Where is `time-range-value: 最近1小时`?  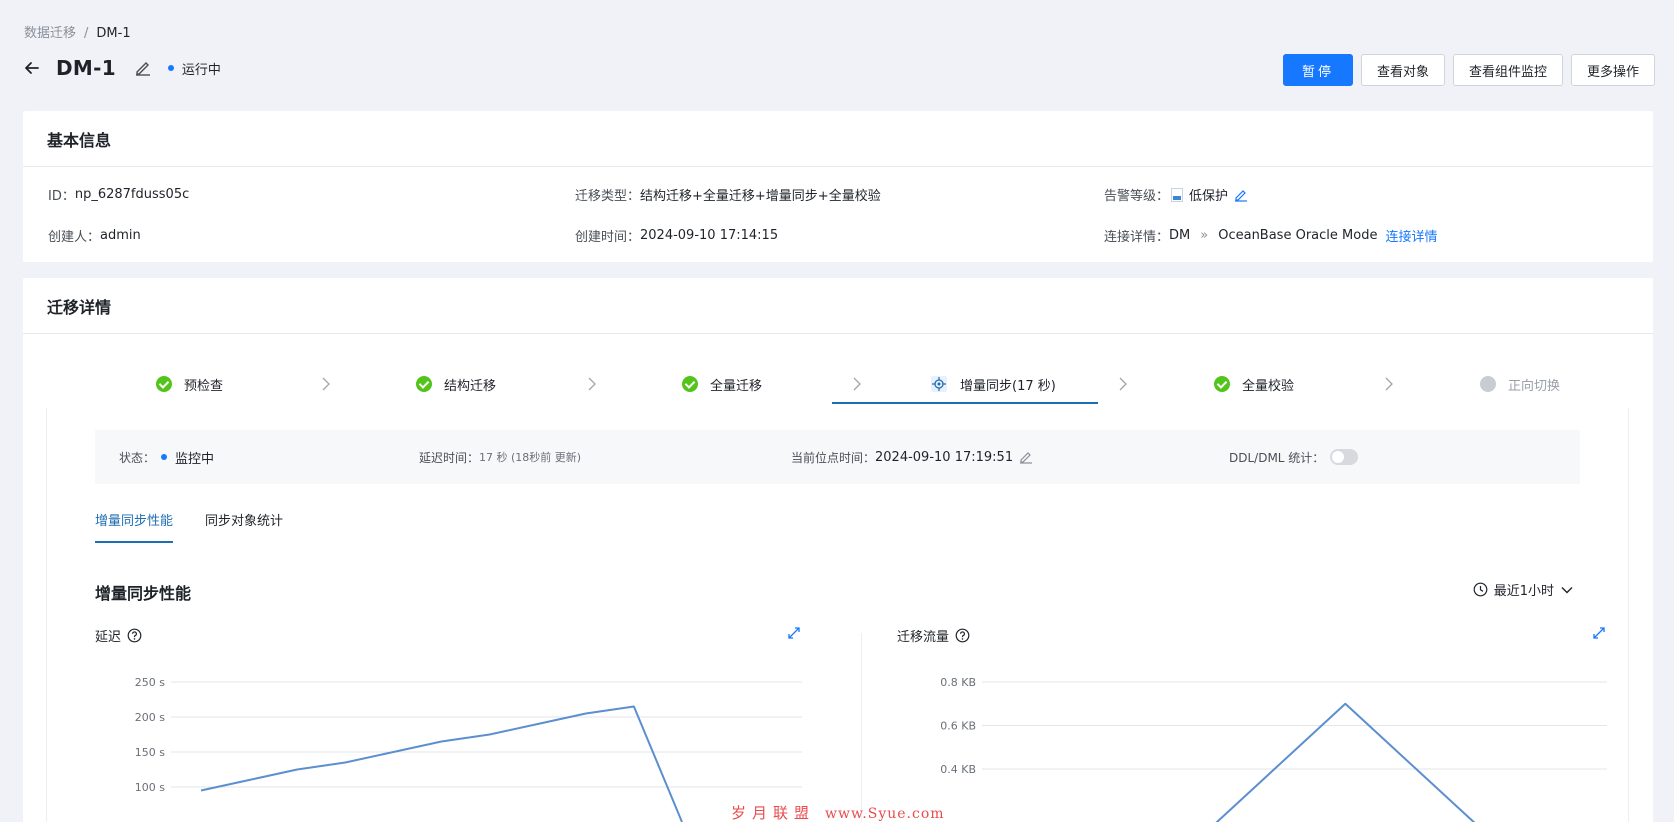
time-range-value: 最近1小时 is located at coordinates (1523, 591).